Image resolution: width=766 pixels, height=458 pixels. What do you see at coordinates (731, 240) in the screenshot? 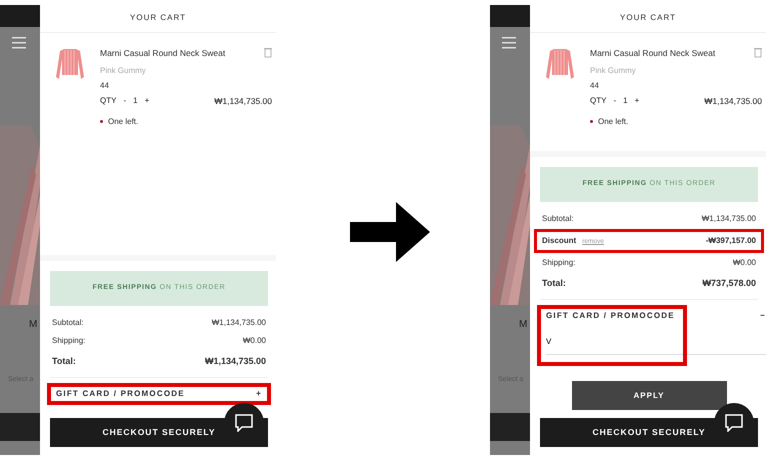
I see `summary-value: -₩397,157.00` at bounding box center [731, 240].